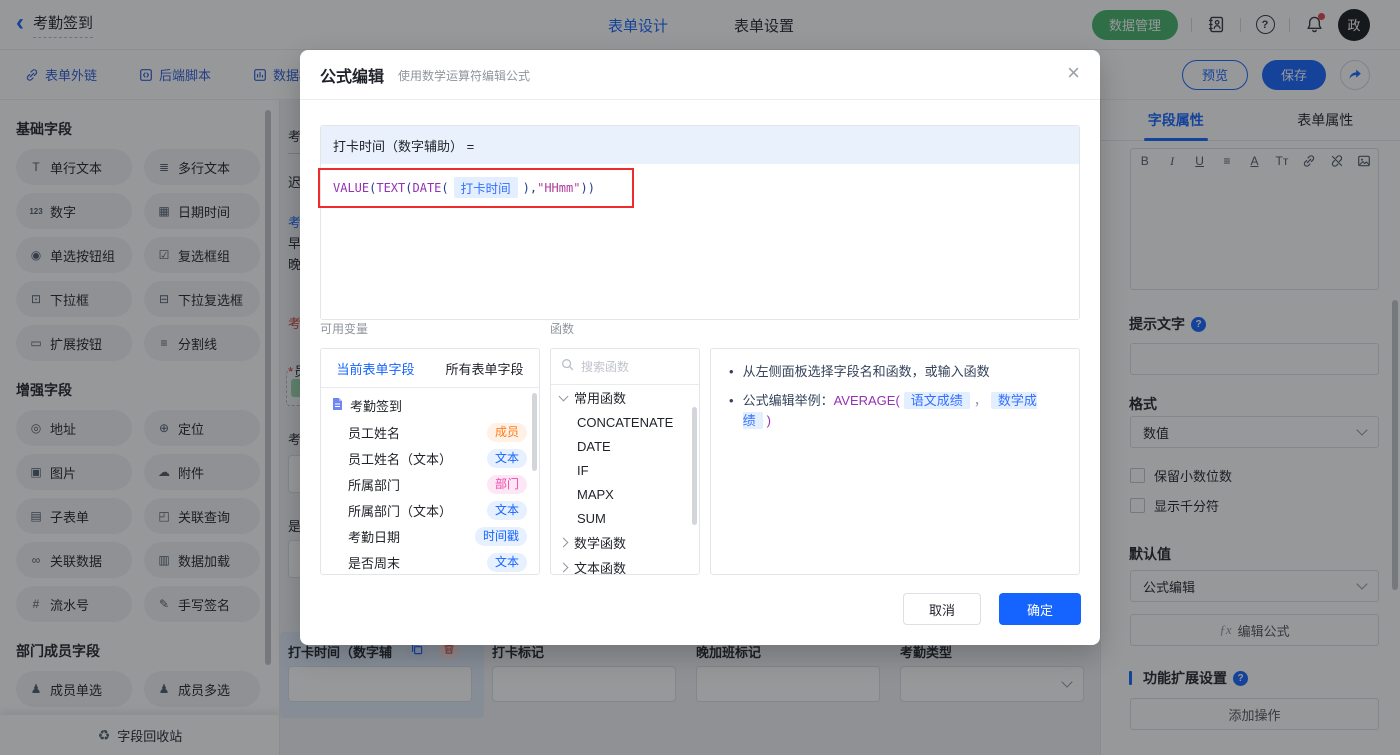 The image size is (1400, 755). Describe the element at coordinates (430, 405) in the screenshot. I see `form-tree-root: 考勤签到` at that location.